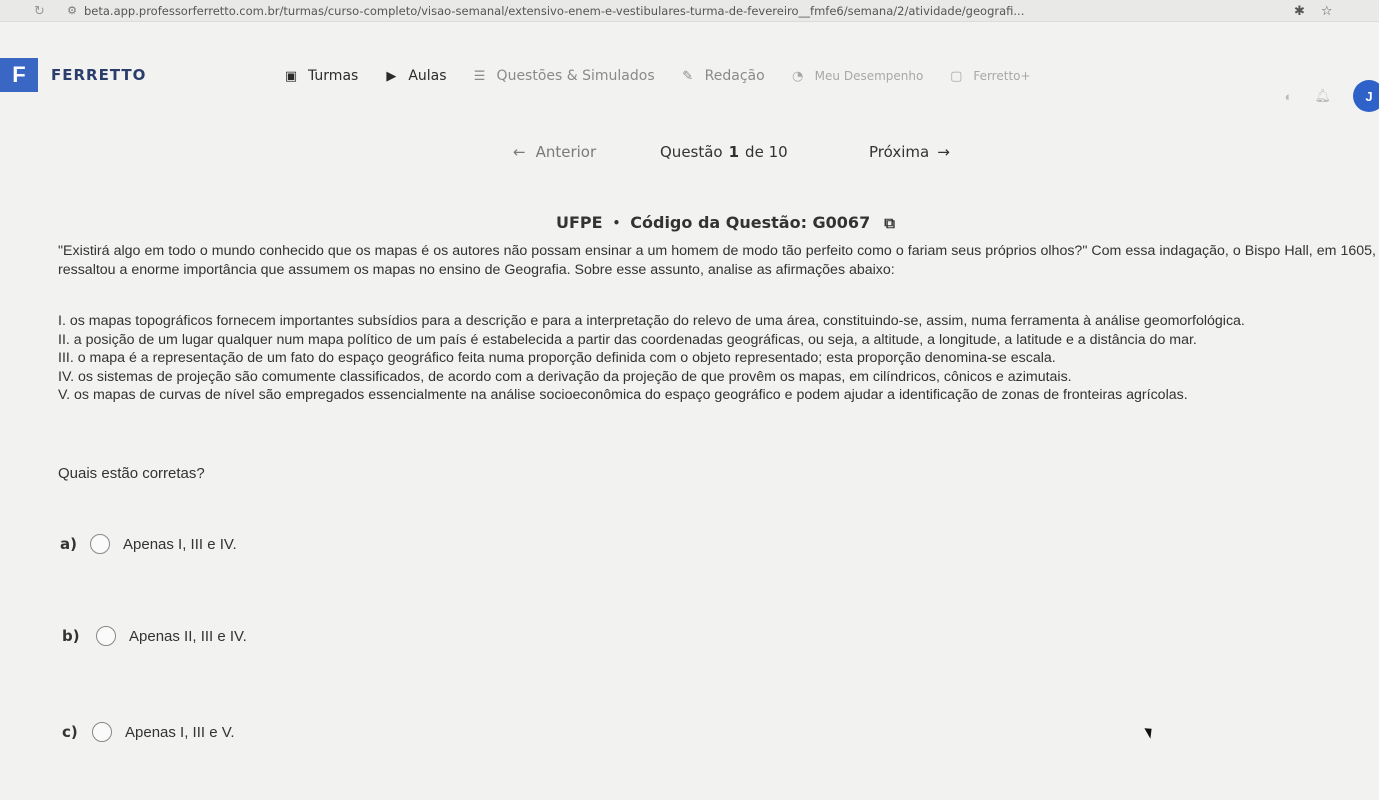 The width and height of the screenshot is (1379, 800). What do you see at coordinates (1322, 96) in the screenshot?
I see `notification-bell-icon: 🔔︎` at bounding box center [1322, 96].